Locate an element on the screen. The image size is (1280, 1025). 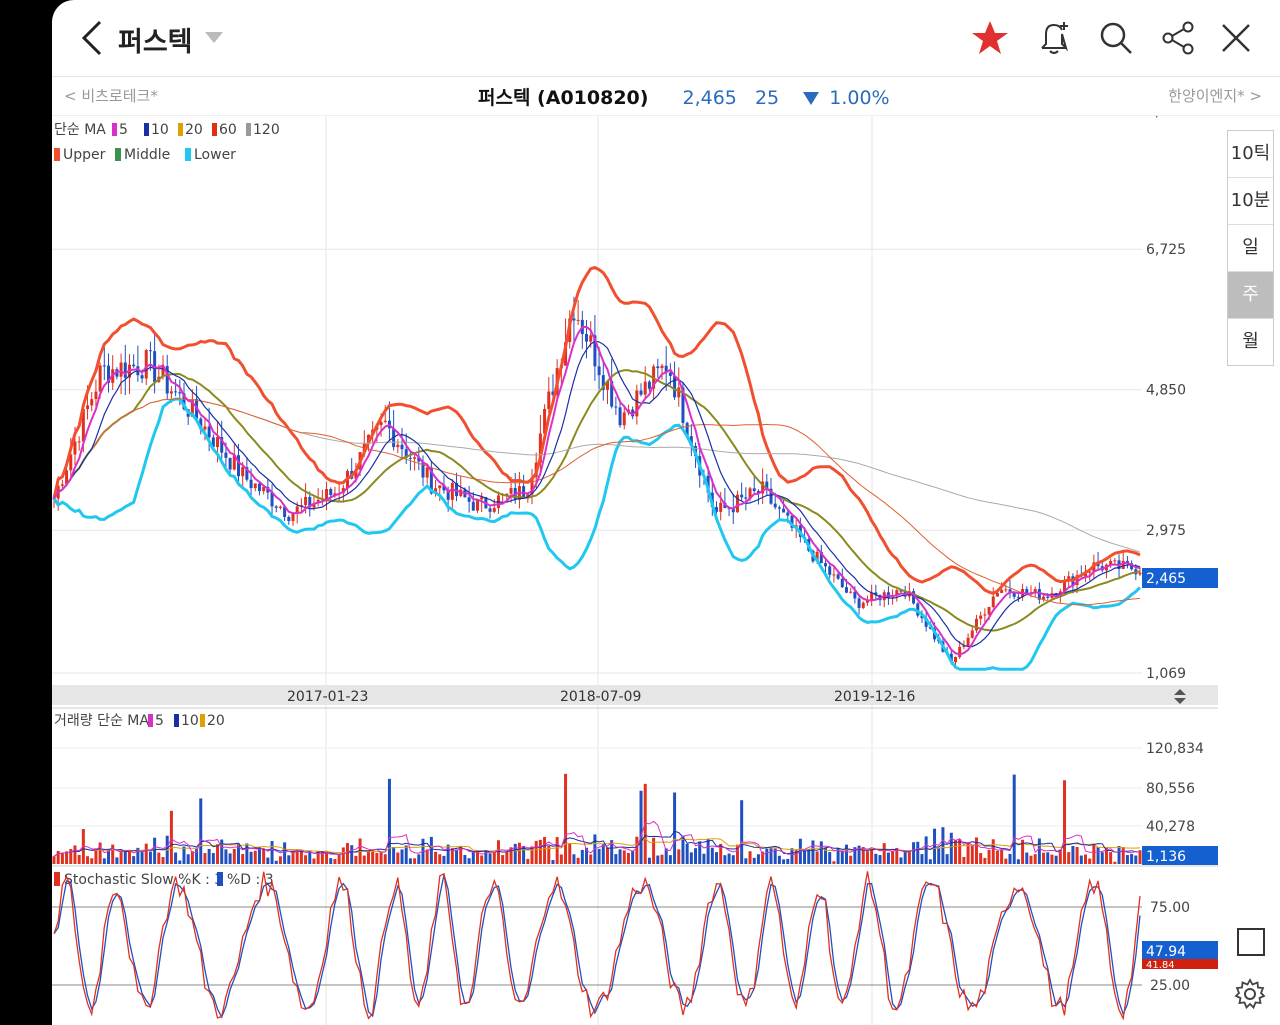
chevron-left-icon is located at coordinates (93, 38).